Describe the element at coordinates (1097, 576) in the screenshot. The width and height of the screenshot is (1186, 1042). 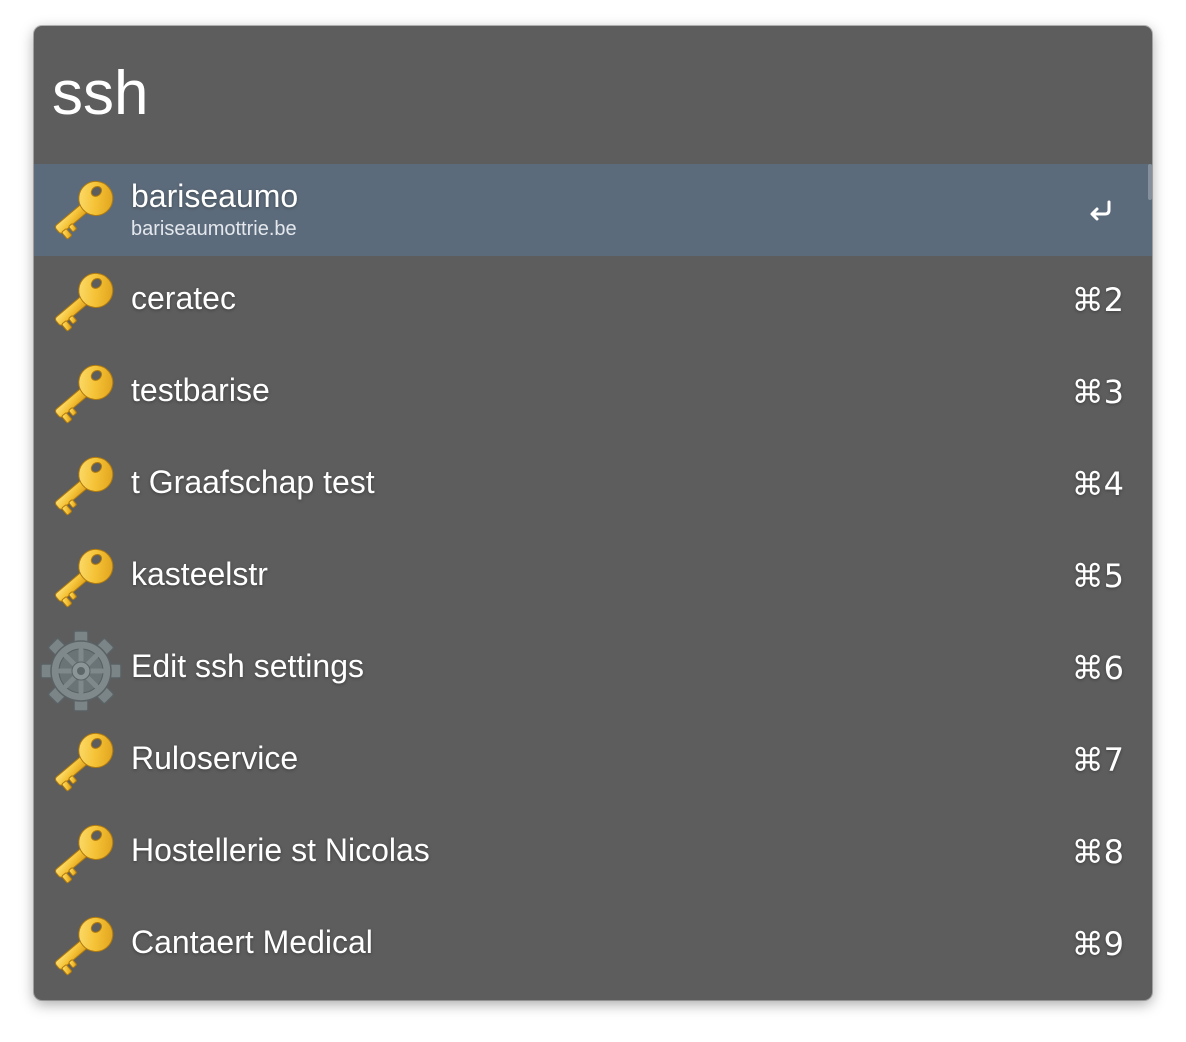
I see `shortcut-label: ⌘5` at that location.